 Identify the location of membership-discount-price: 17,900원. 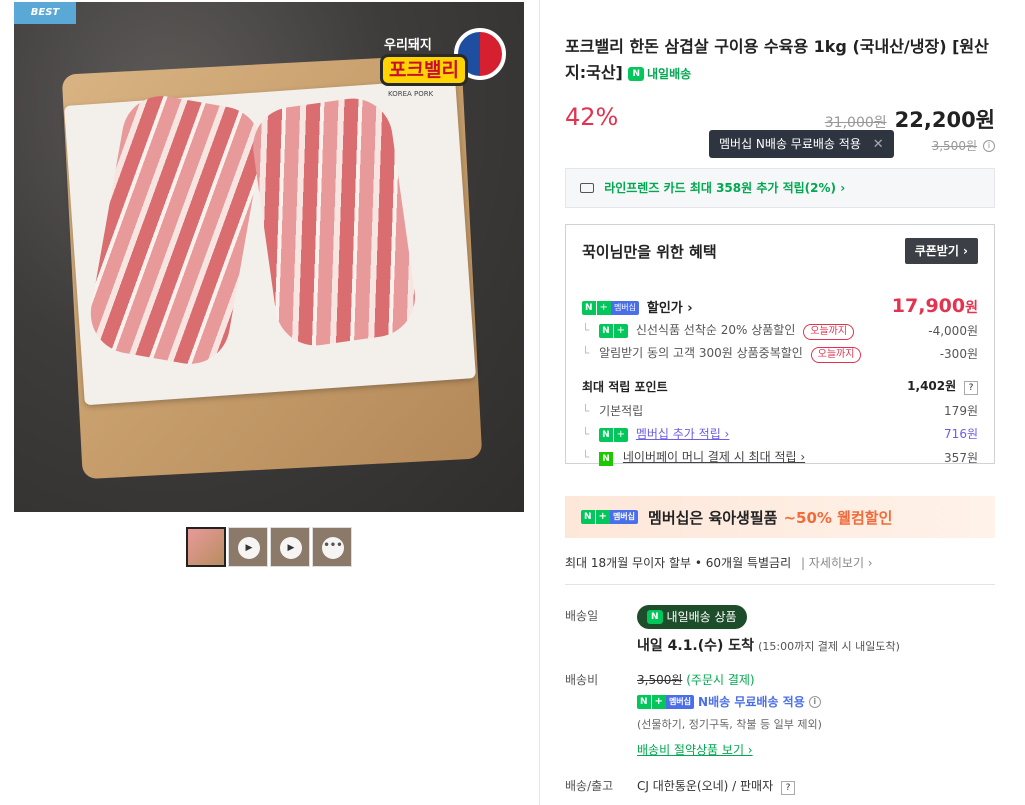
(934, 306).